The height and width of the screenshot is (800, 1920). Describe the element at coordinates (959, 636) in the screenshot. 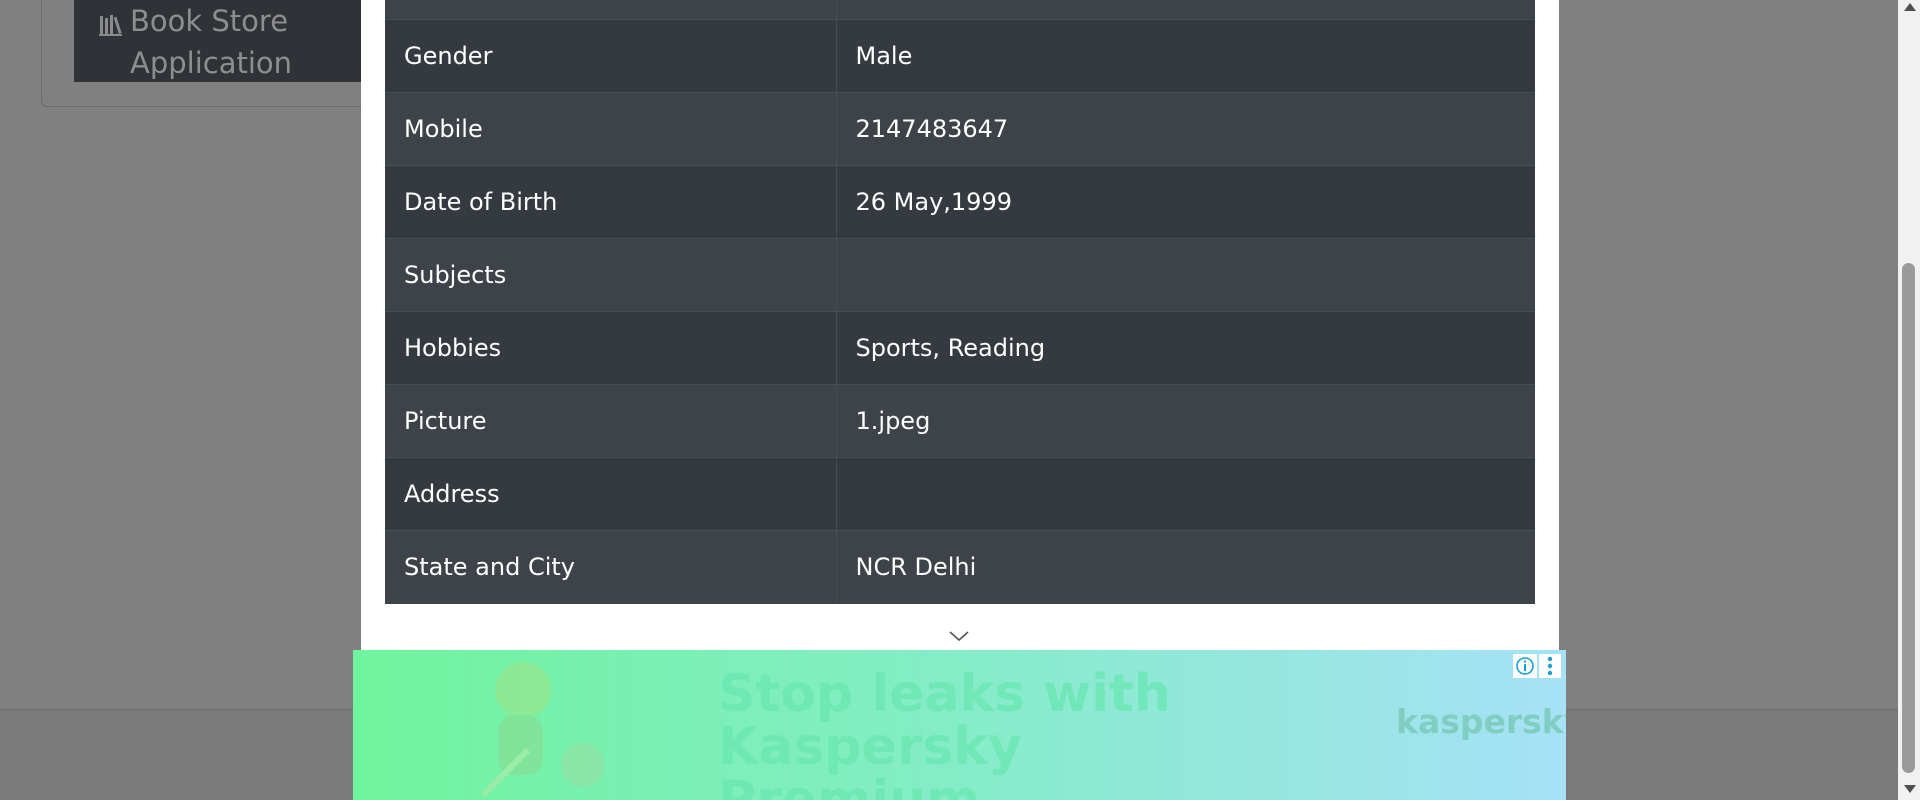

I see `chevron-down-icon` at that location.